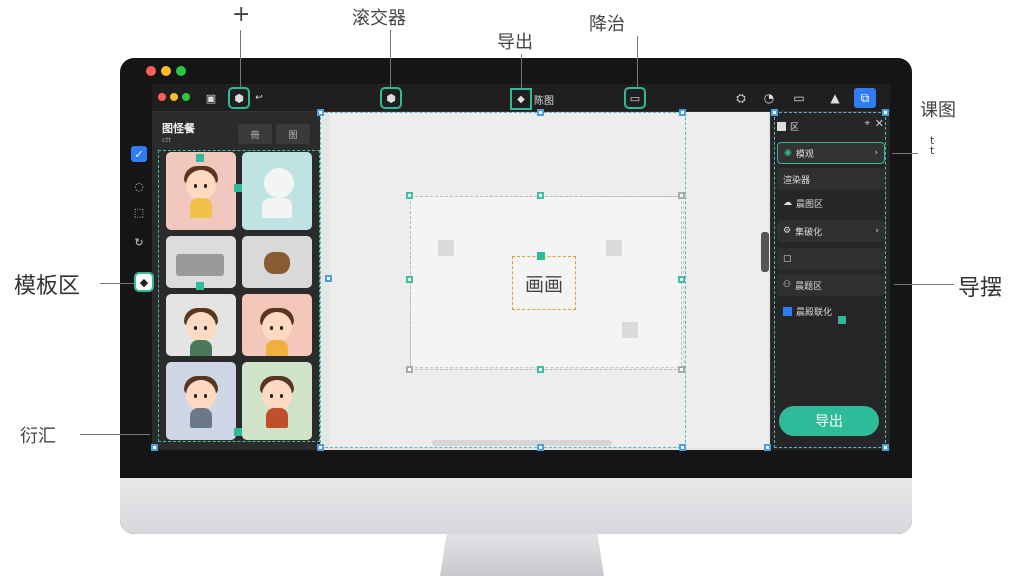  I want to click on shapes-icon: ◔, so click(769, 98).